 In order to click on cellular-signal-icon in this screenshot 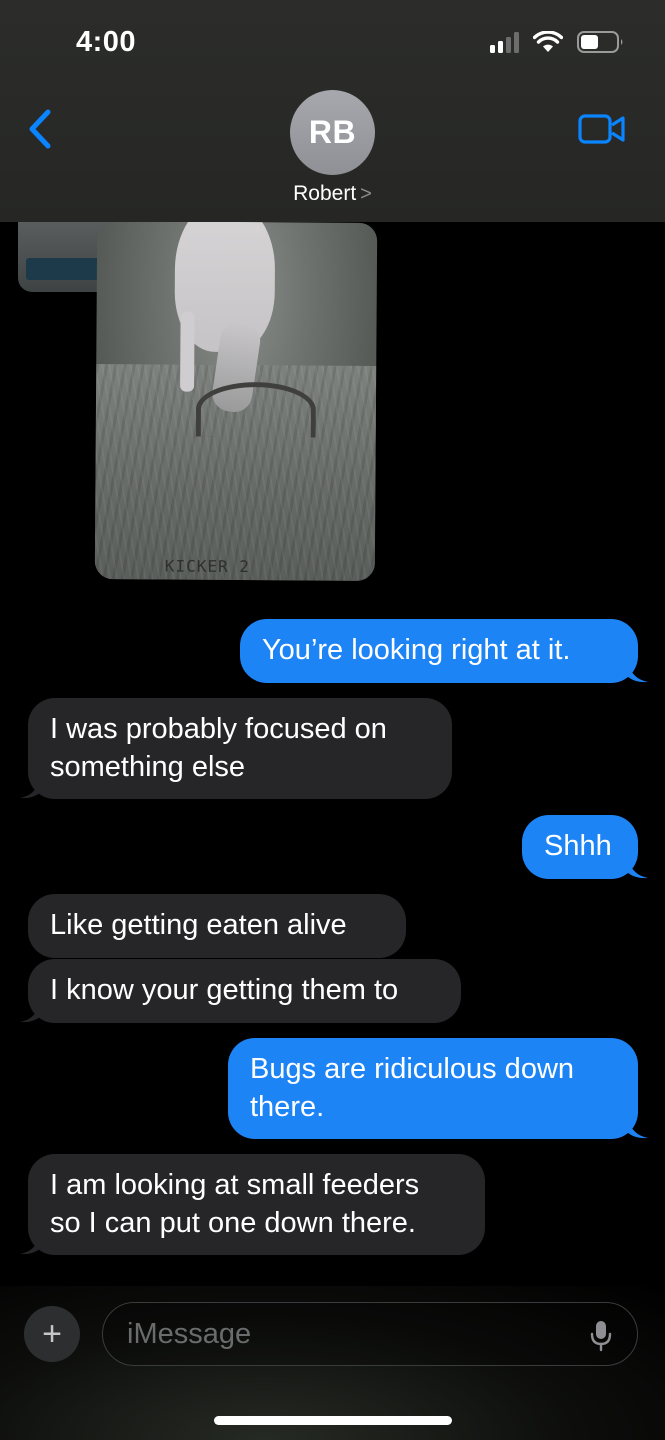, I will do `click(504, 42)`.